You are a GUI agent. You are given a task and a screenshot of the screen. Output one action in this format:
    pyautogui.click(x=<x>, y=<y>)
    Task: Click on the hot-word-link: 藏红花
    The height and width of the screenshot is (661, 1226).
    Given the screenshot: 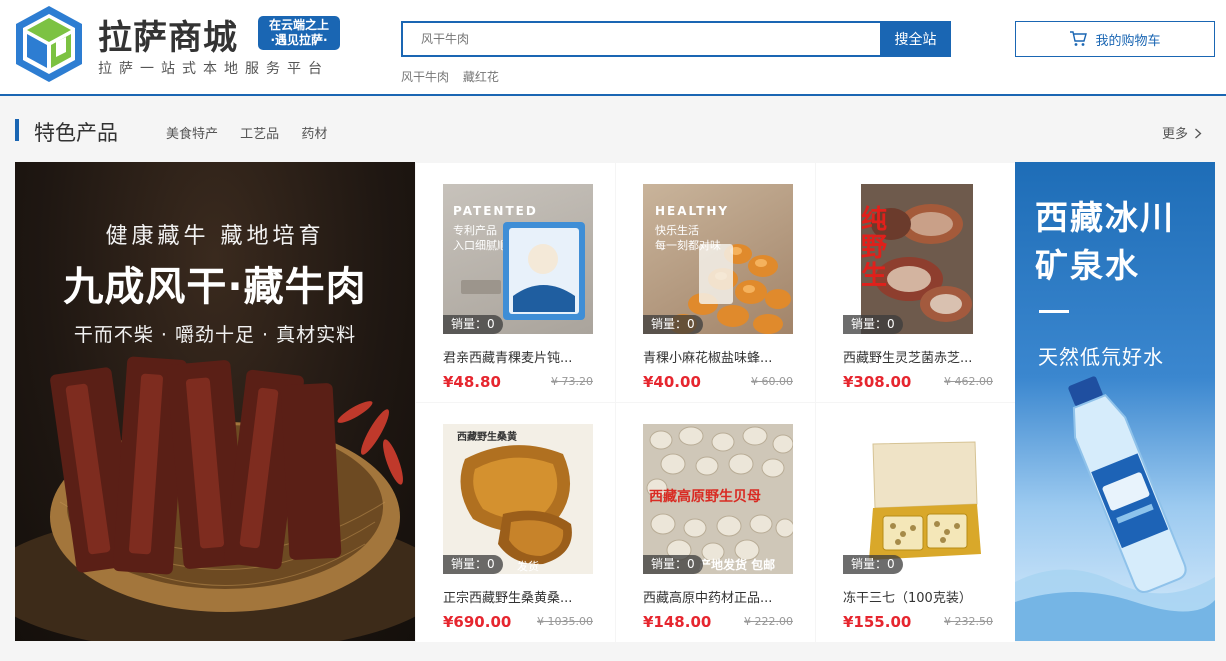 What is the action you would take?
    pyautogui.click(x=481, y=77)
    